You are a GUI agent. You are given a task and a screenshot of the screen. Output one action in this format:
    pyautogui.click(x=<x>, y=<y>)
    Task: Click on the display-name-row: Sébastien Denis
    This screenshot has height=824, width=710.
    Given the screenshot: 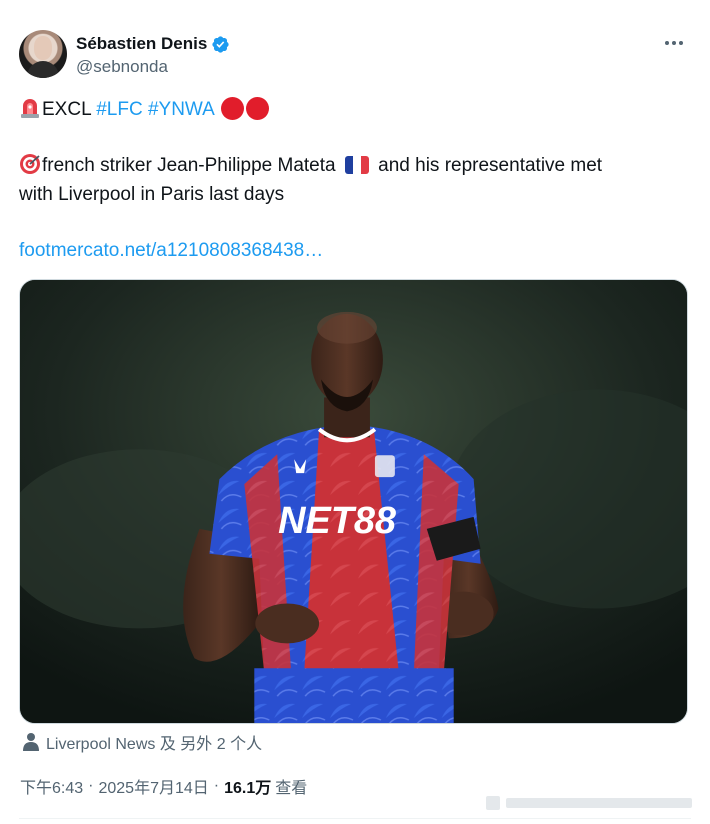 What is the action you would take?
    pyautogui.click(x=153, y=44)
    